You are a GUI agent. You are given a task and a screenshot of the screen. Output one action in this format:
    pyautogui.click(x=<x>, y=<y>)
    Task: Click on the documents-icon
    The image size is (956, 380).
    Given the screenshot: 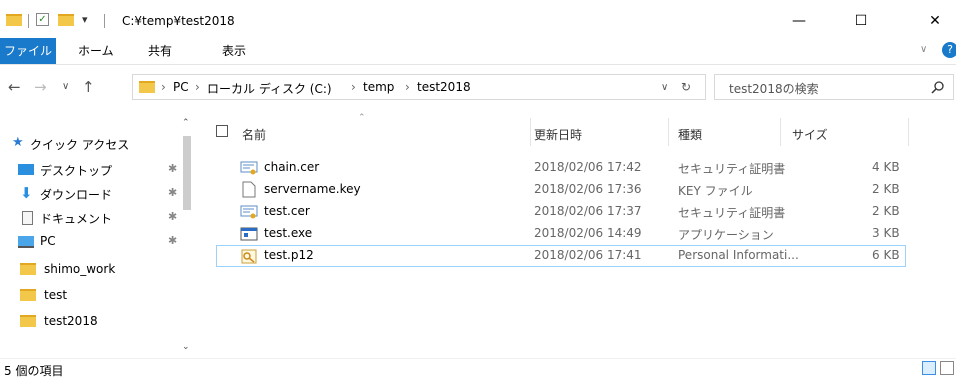 What is the action you would take?
    pyautogui.click(x=27, y=218)
    